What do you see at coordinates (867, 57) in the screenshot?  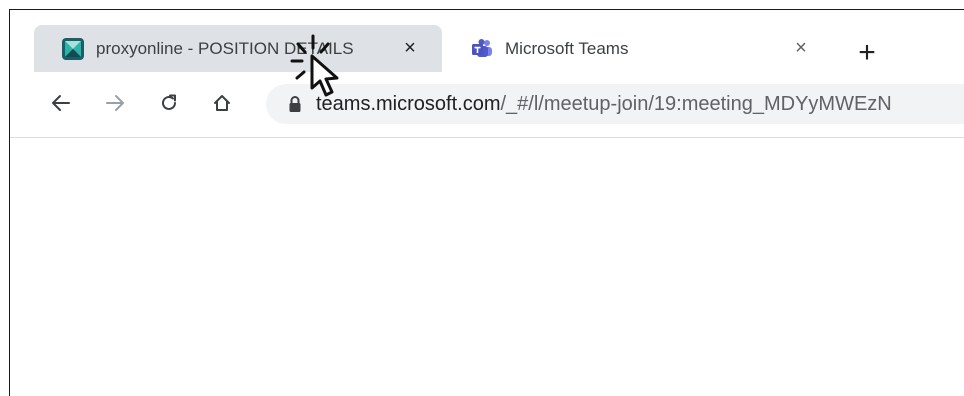 I see `new-tab-button: +` at bounding box center [867, 57].